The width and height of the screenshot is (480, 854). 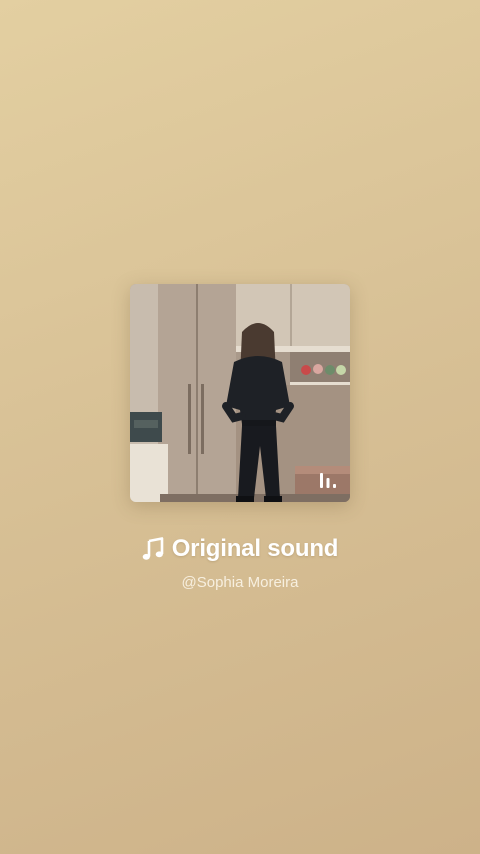 I want to click on sound-title: Original sound, so click(x=255, y=548).